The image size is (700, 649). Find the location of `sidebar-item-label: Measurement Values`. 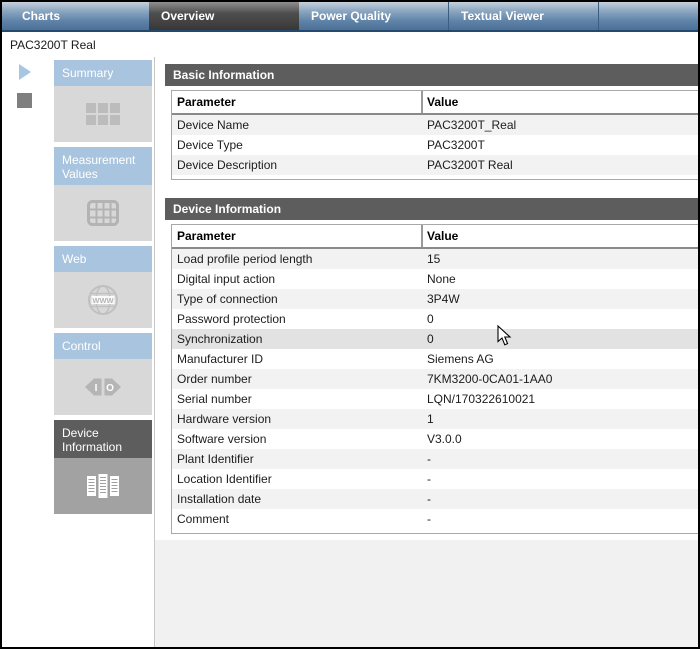

sidebar-item-label: Measurement Values is located at coordinates (103, 166).